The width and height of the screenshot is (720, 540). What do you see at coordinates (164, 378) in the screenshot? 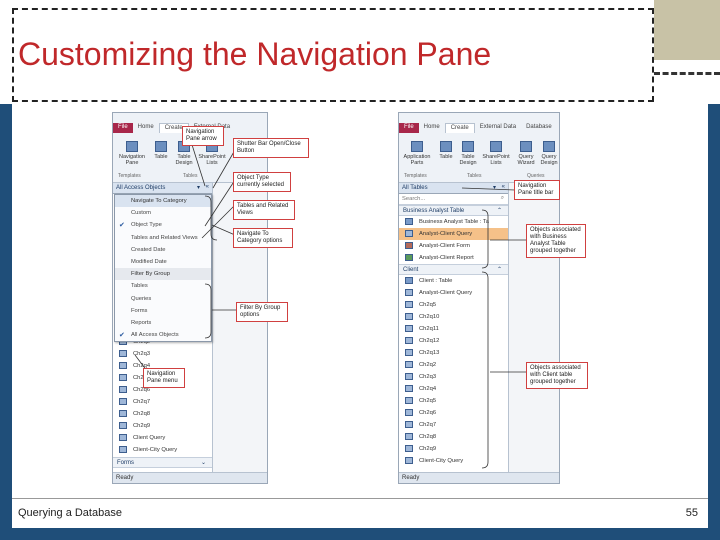
I see `callout-nav-pane-menu: Navigation Pane menu` at bounding box center [164, 378].